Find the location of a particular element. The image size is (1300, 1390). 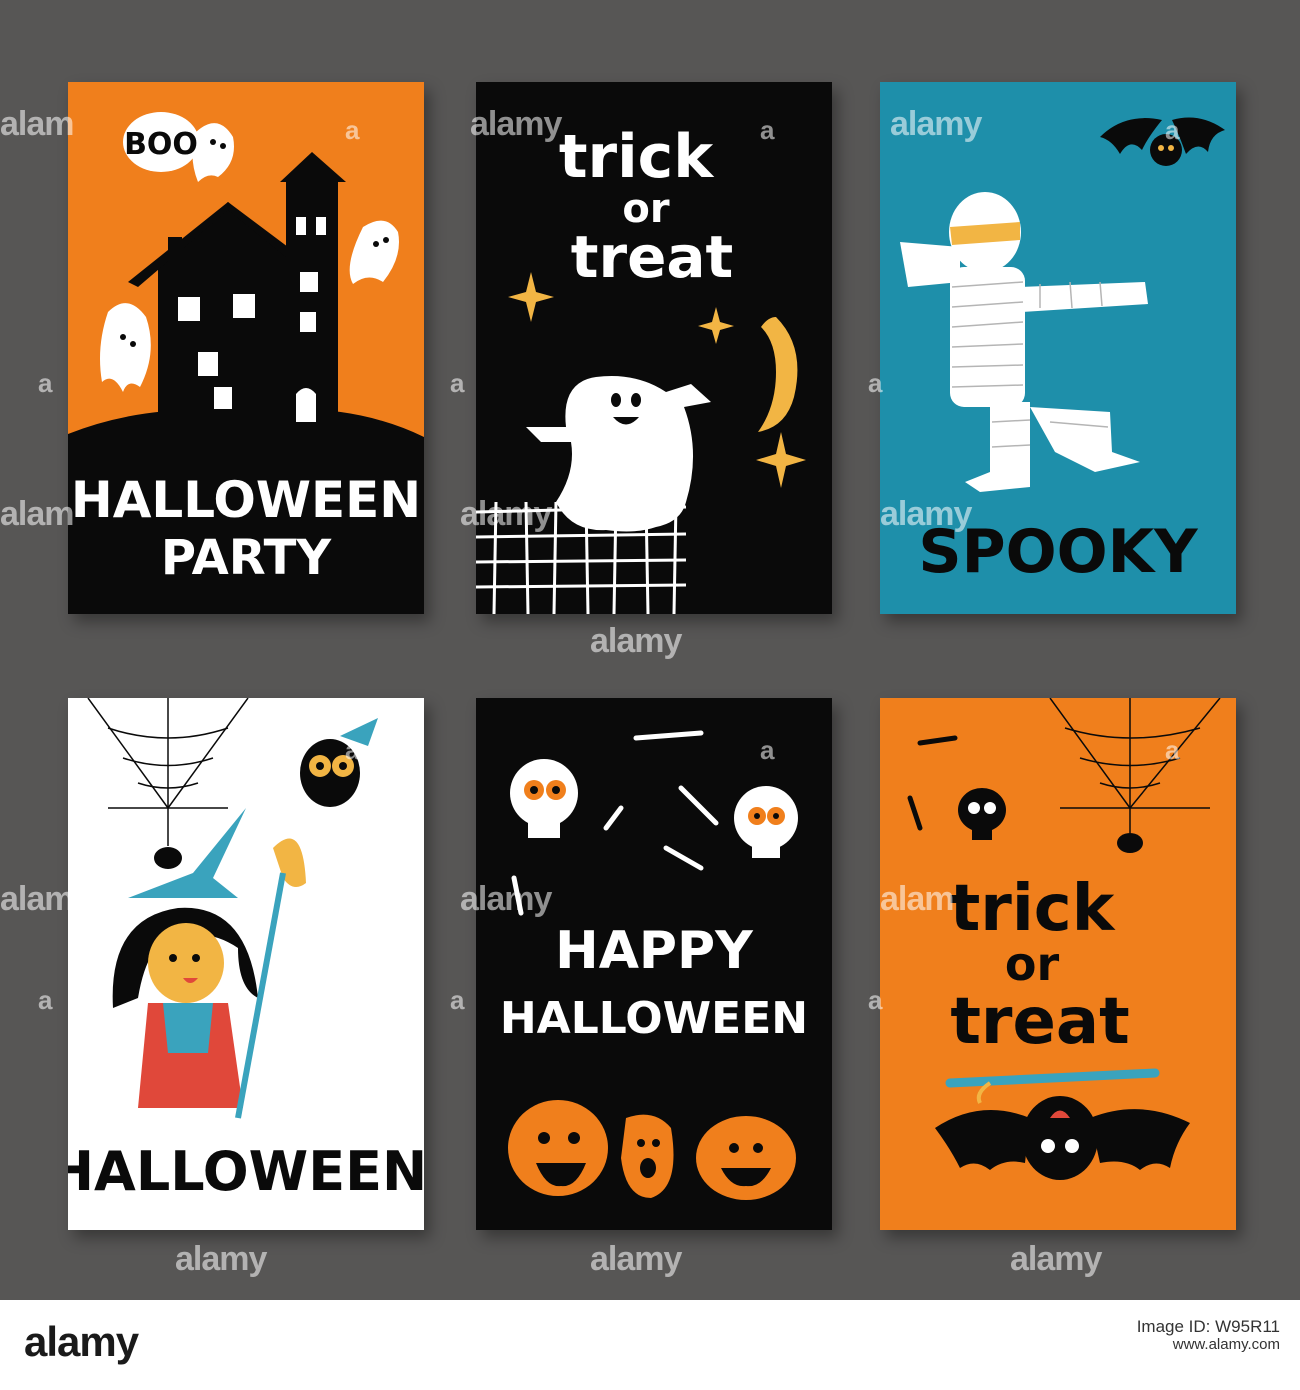

mummy-illustration: SPOOKY is located at coordinates (1062, 352).